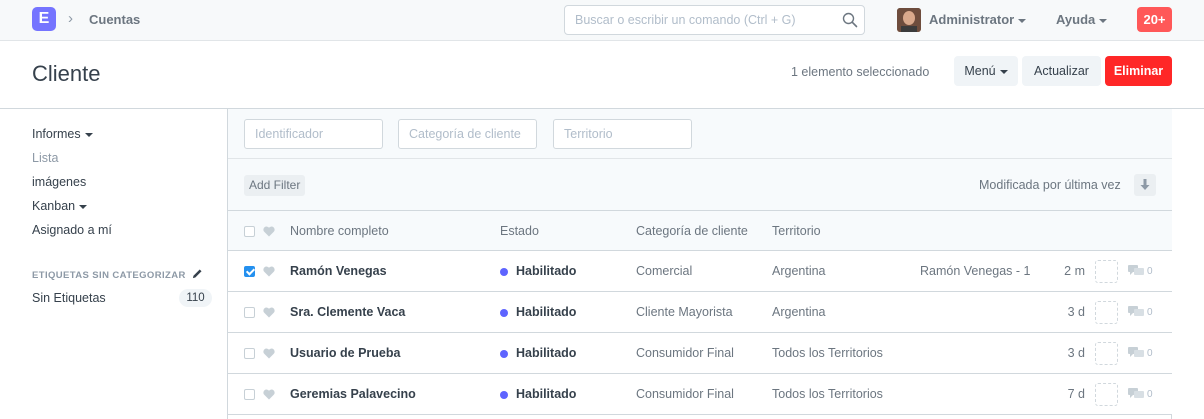 Image resolution: width=1204 pixels, height=419 pixels. Describe the element at coordinates (684, 312) in the screenshot. I see `row-category: Cliente Mayorista` at that location.